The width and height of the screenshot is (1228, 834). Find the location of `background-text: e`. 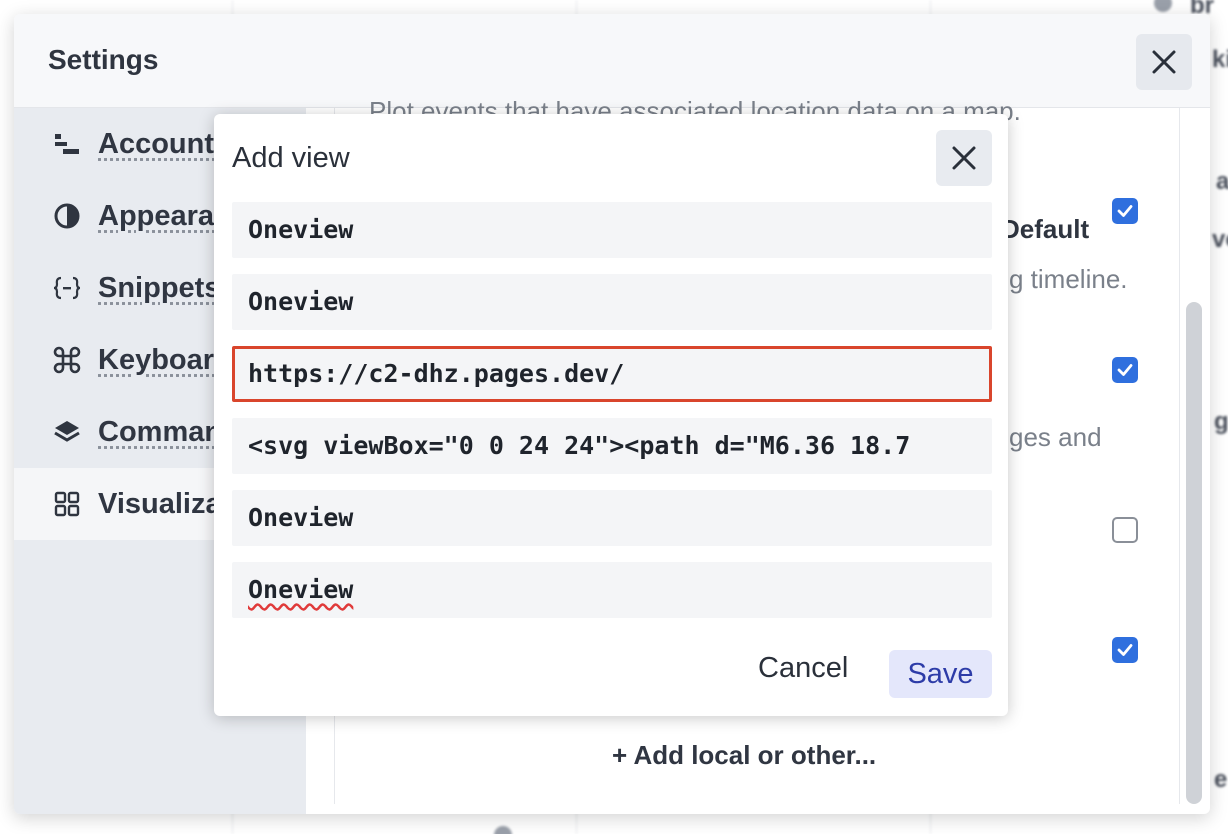

background-text: e is located at coordinates (1220, 780).